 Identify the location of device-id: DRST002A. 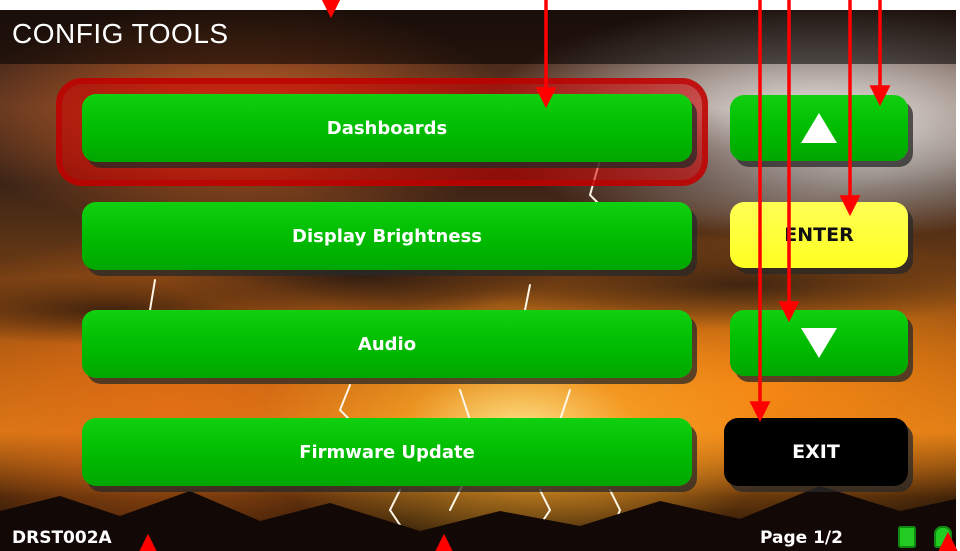
(62, 538).